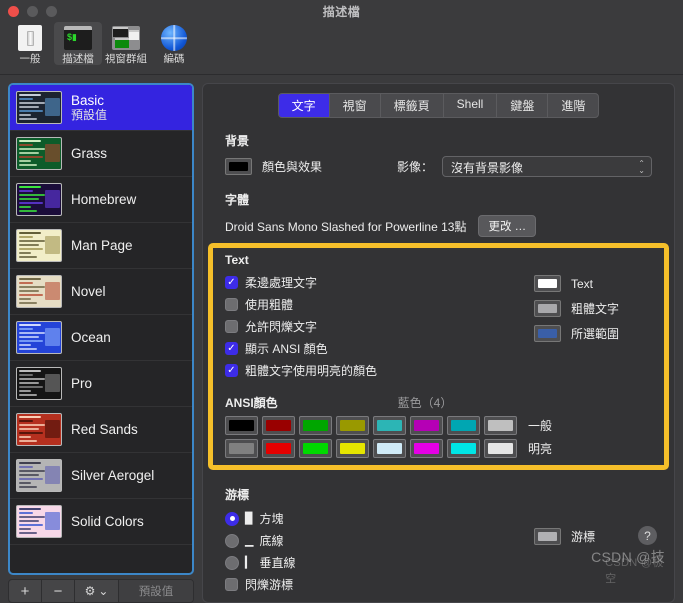 The height and width of the screenshot is (603, 683). I want to click on profile-name-block: Homebrew, so click(103, 199).